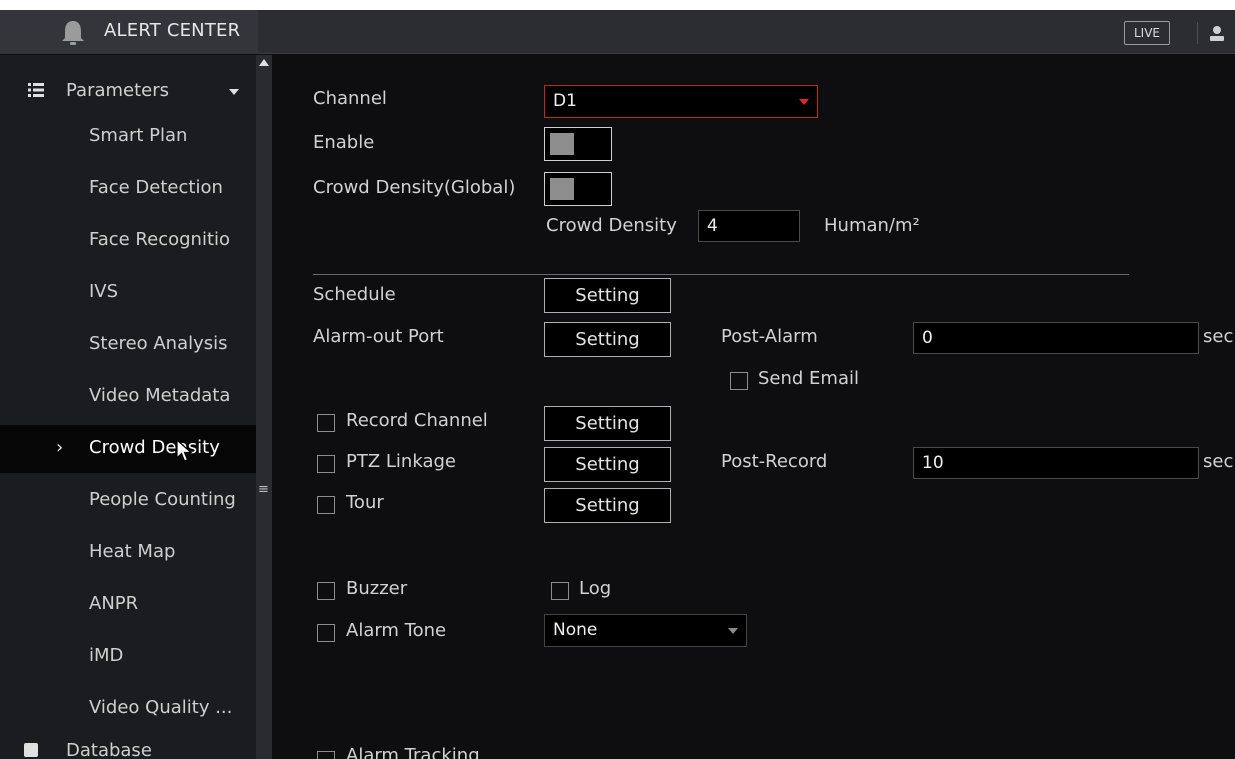 This screenshot has width=1235, height=759. I want to click on title-bar-brand: ALERT CENTER, so click(129, 32).